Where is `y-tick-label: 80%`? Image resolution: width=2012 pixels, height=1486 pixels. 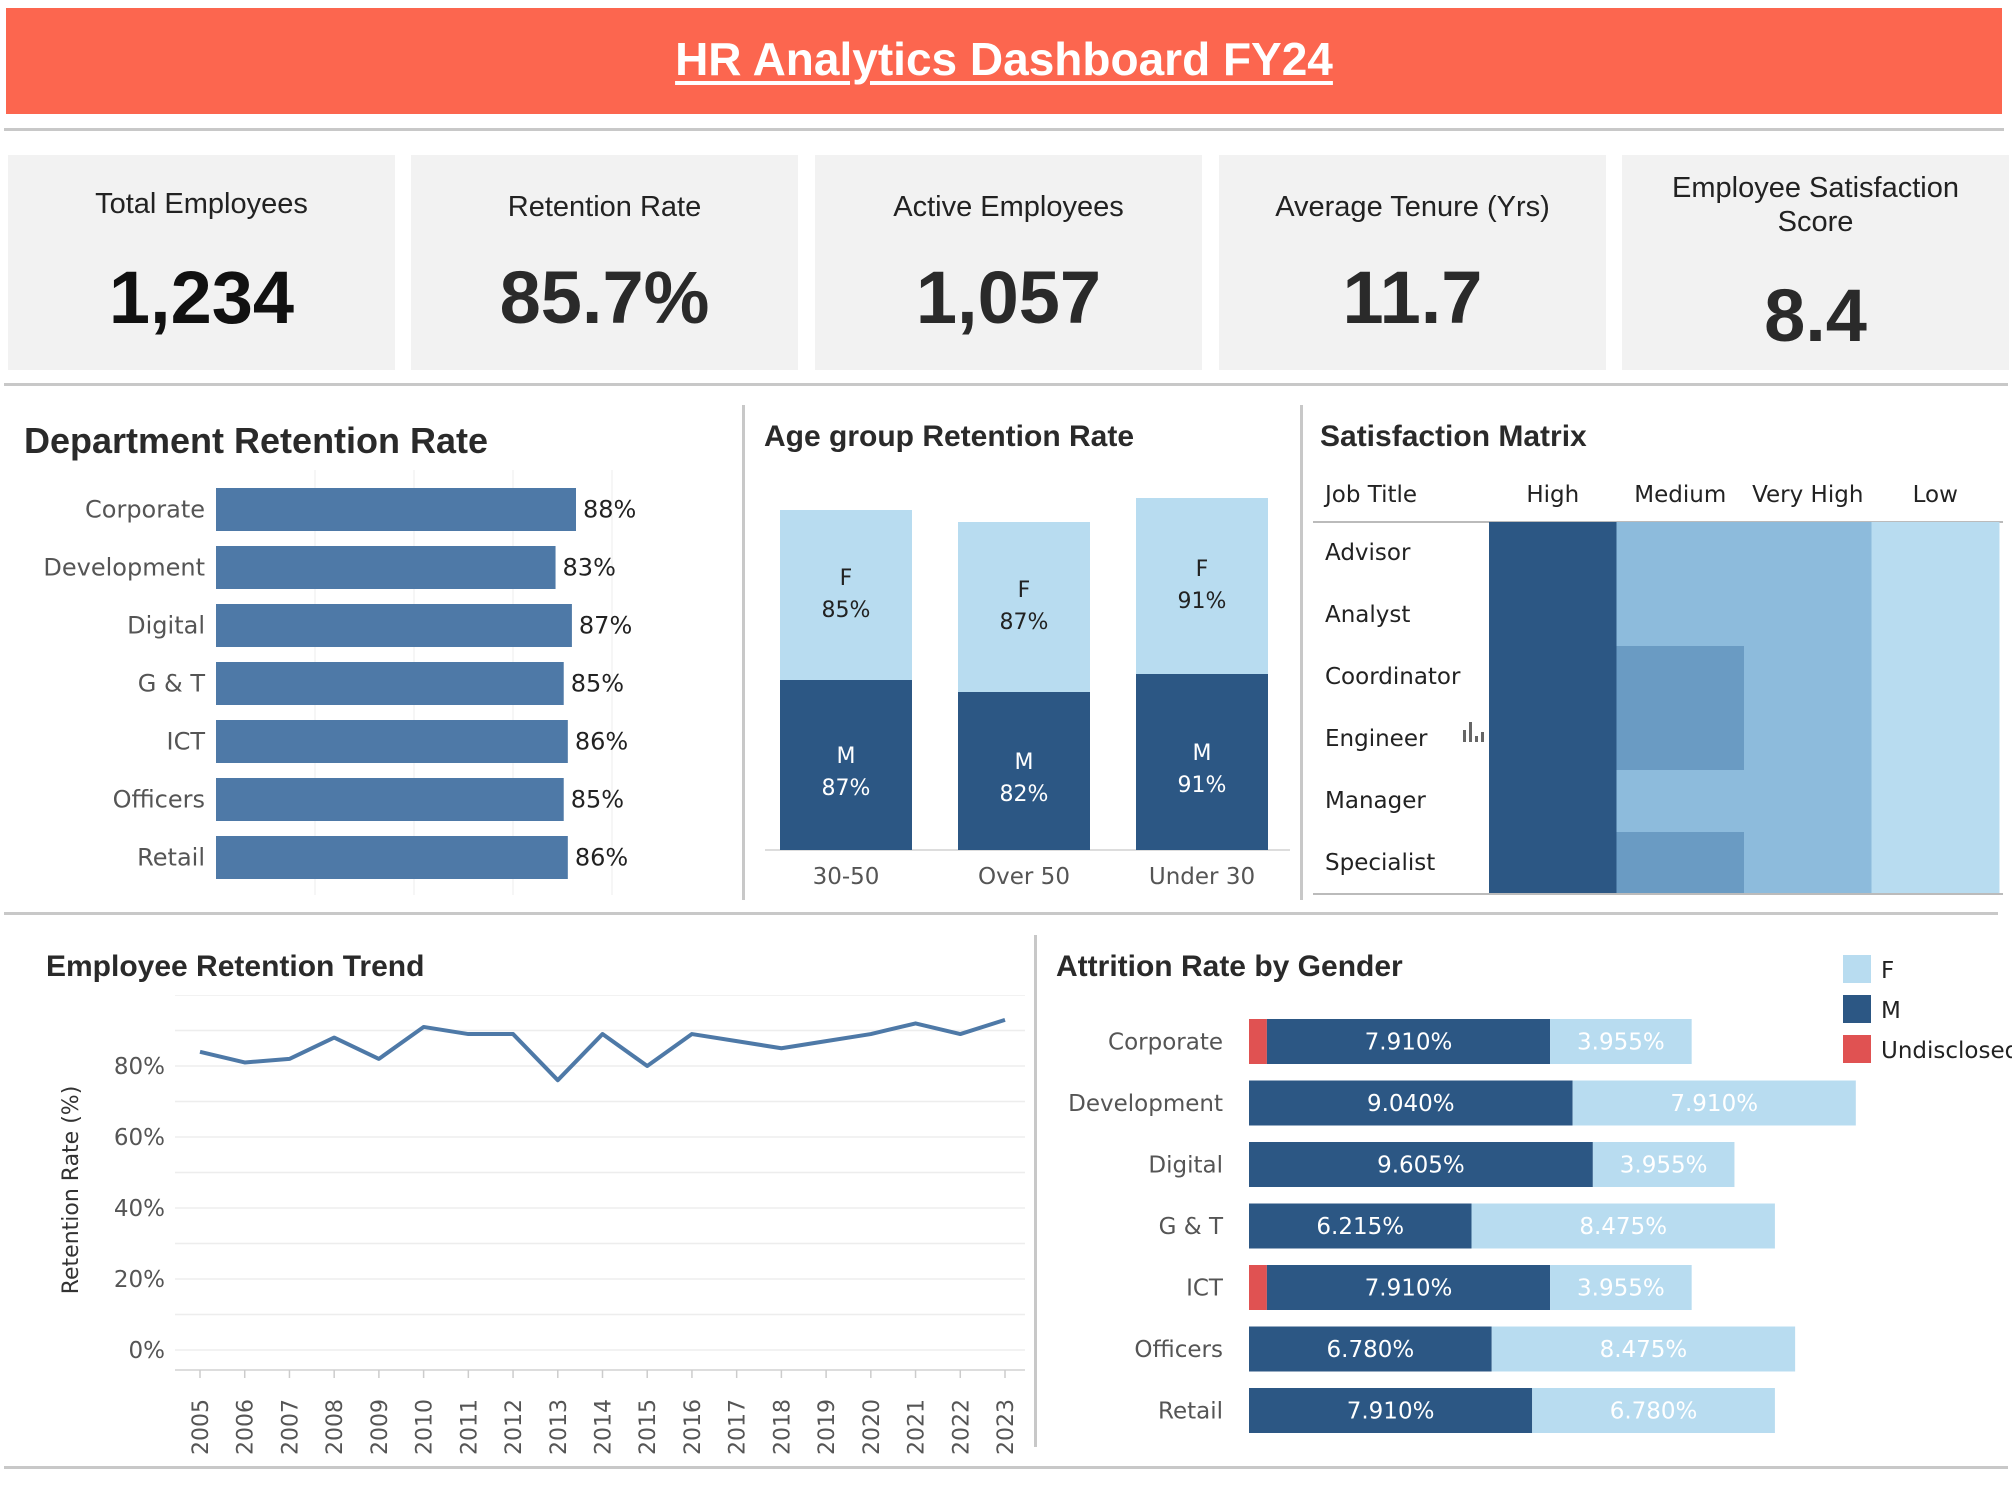
y-tick-label: 80% is located at coordinates (139, 1067).